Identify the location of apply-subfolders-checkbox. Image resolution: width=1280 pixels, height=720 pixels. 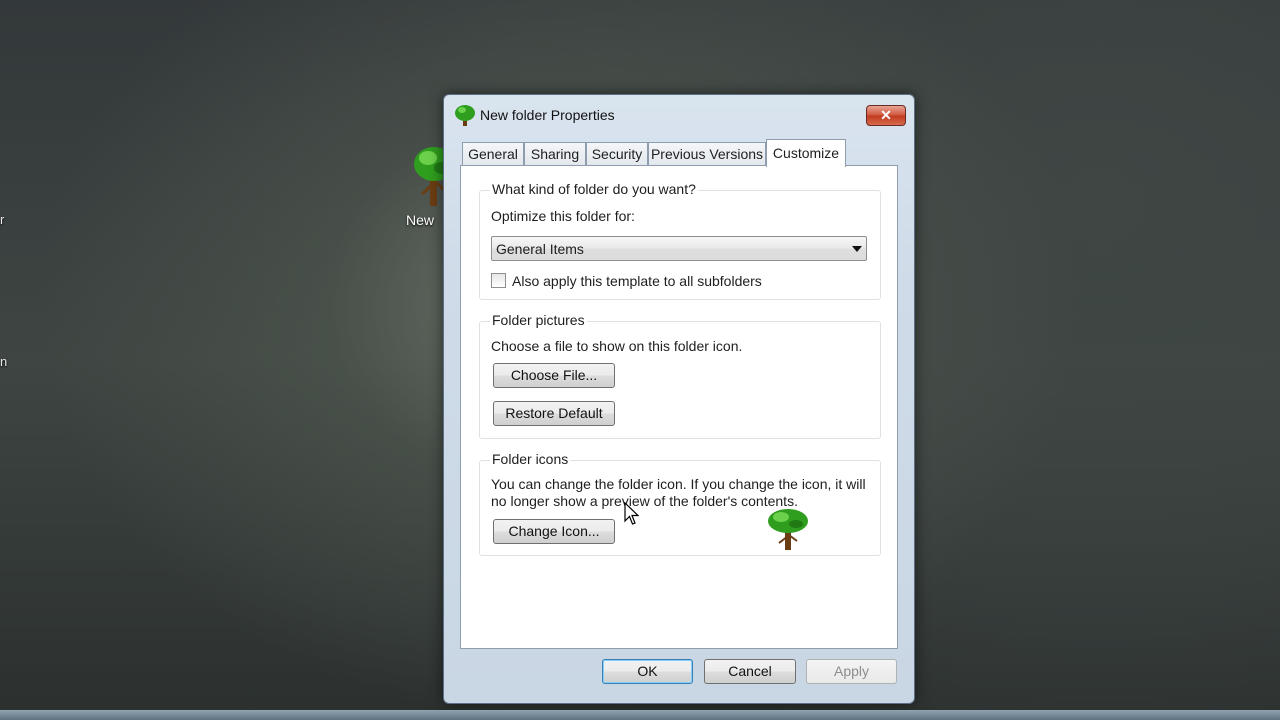
(498, 280).